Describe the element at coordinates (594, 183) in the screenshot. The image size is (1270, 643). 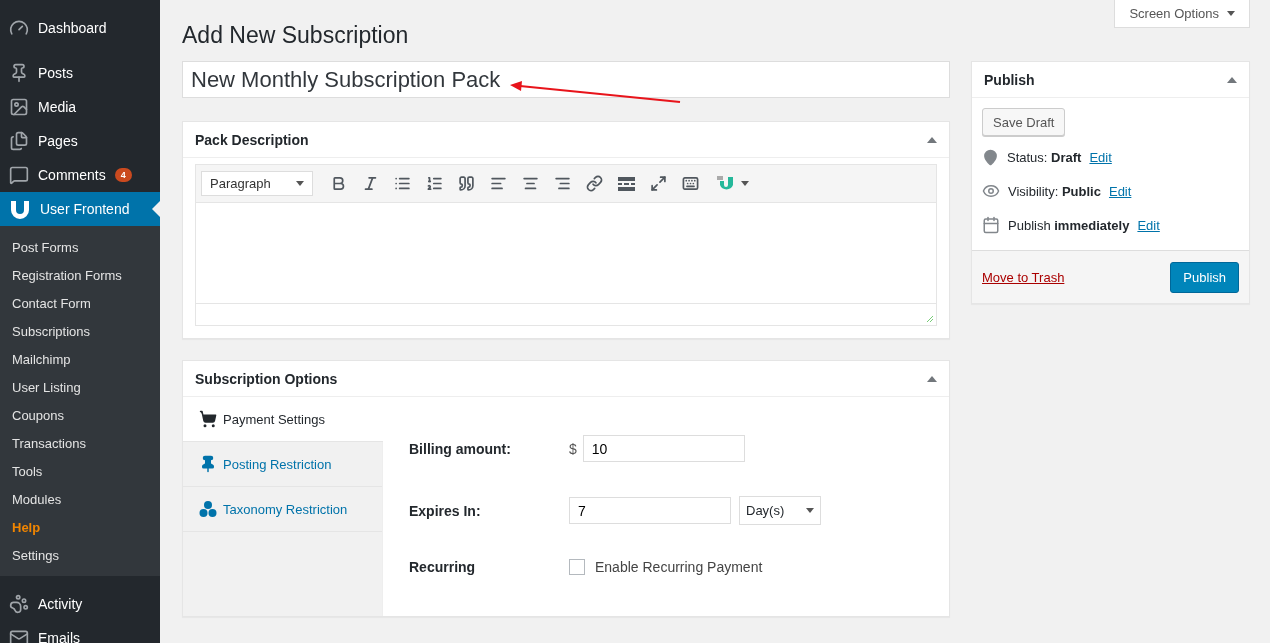
I see `link-icon` at that location.